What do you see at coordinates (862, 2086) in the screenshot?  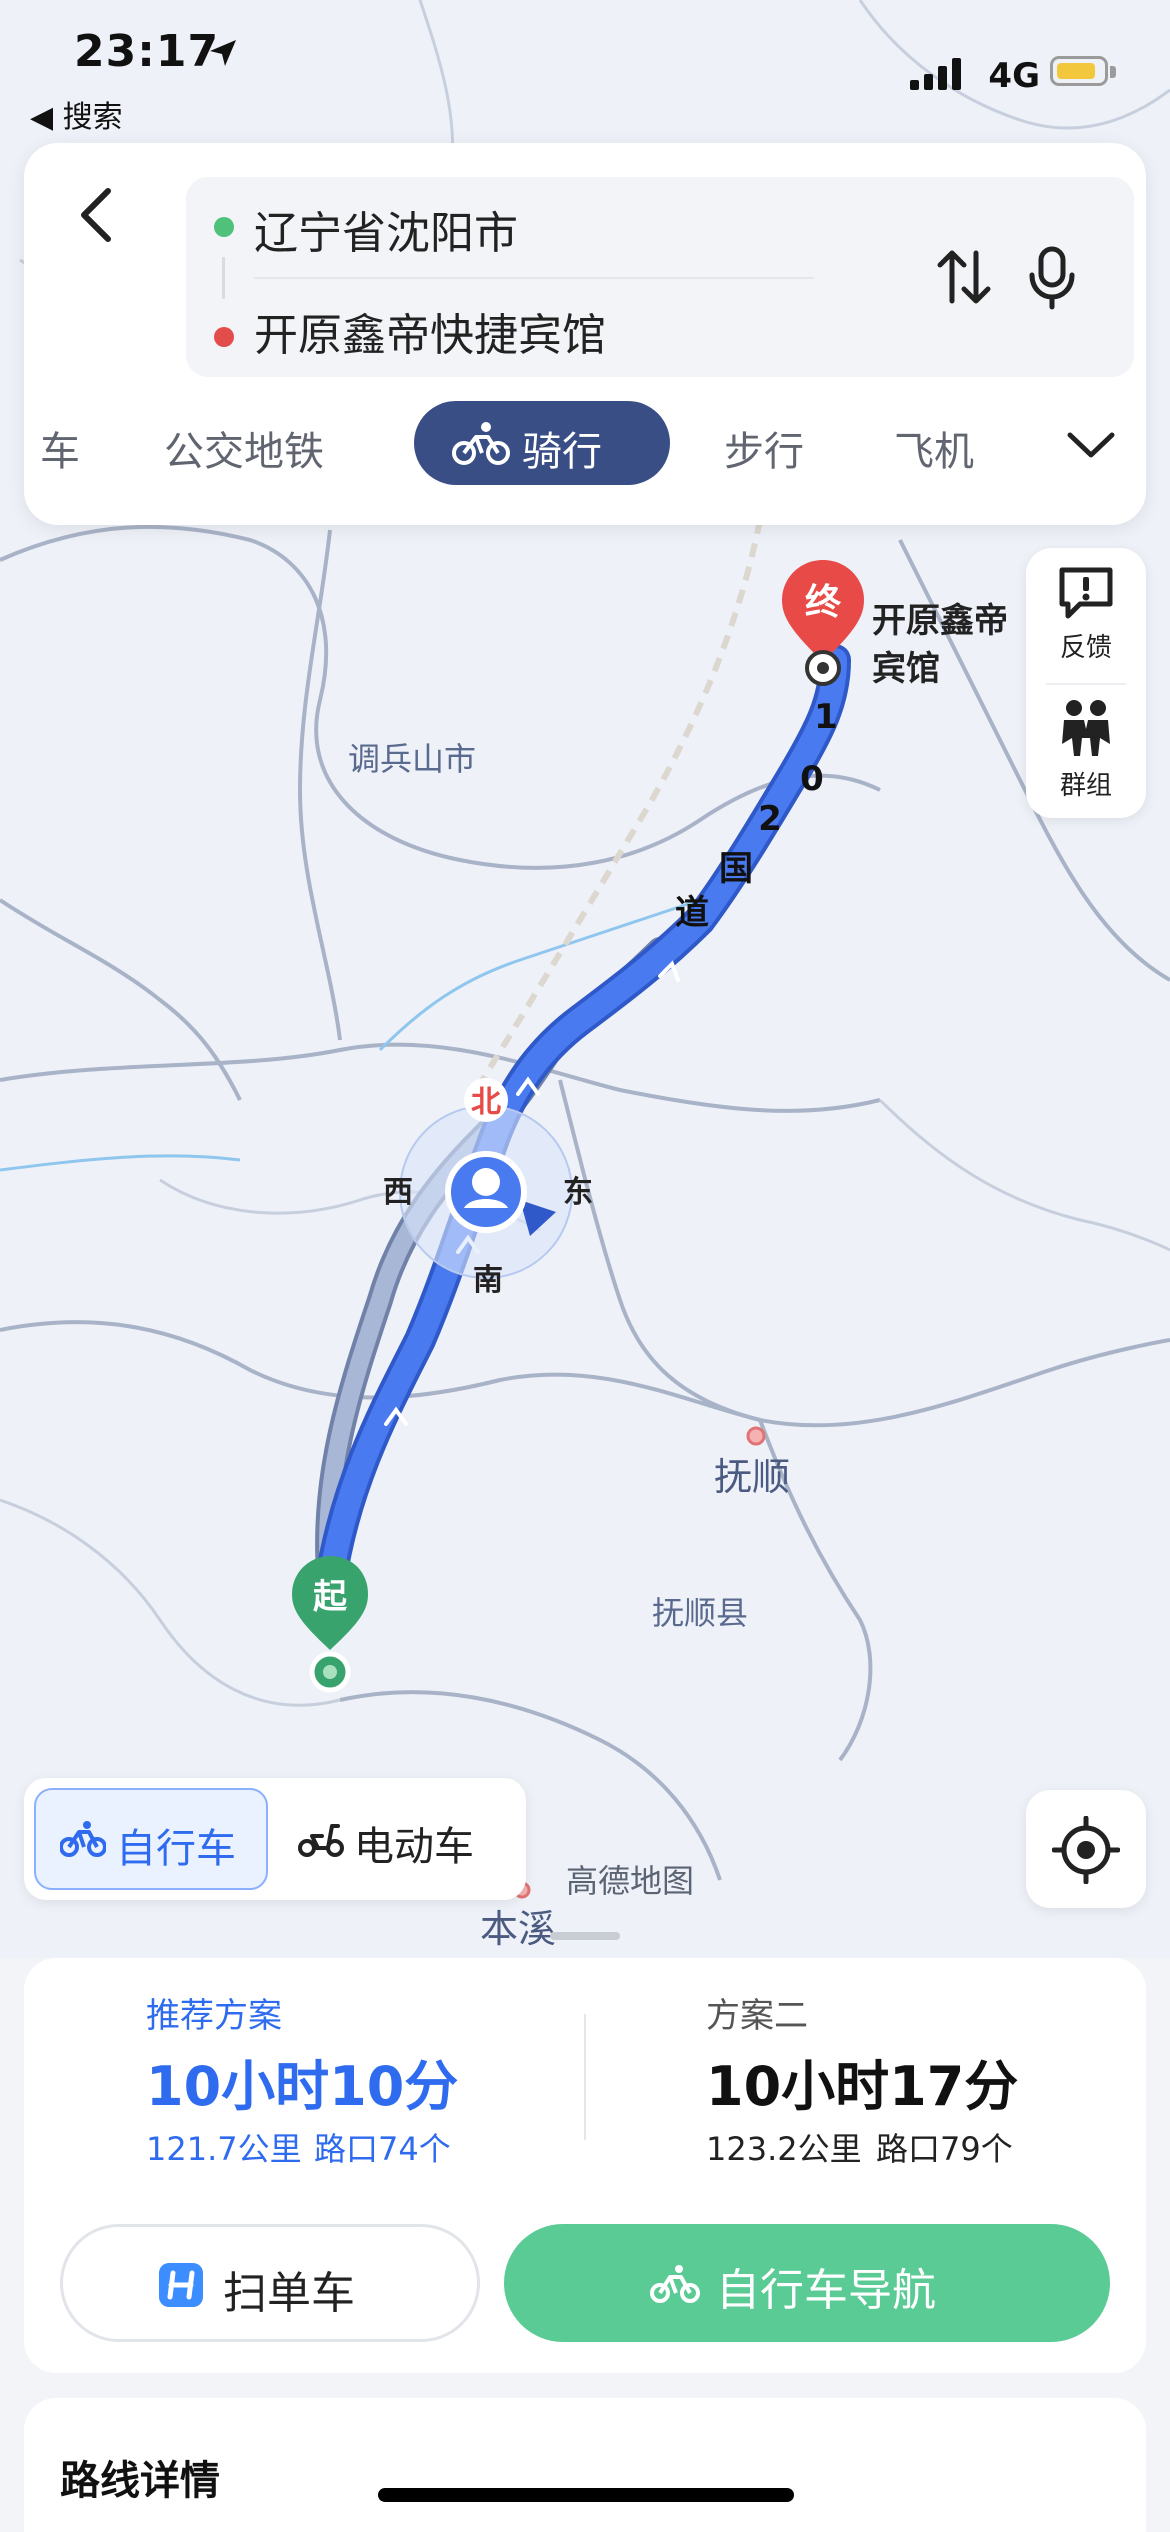 I see `plan-duration: 10小时17分` at bounding box center [862, 2086].